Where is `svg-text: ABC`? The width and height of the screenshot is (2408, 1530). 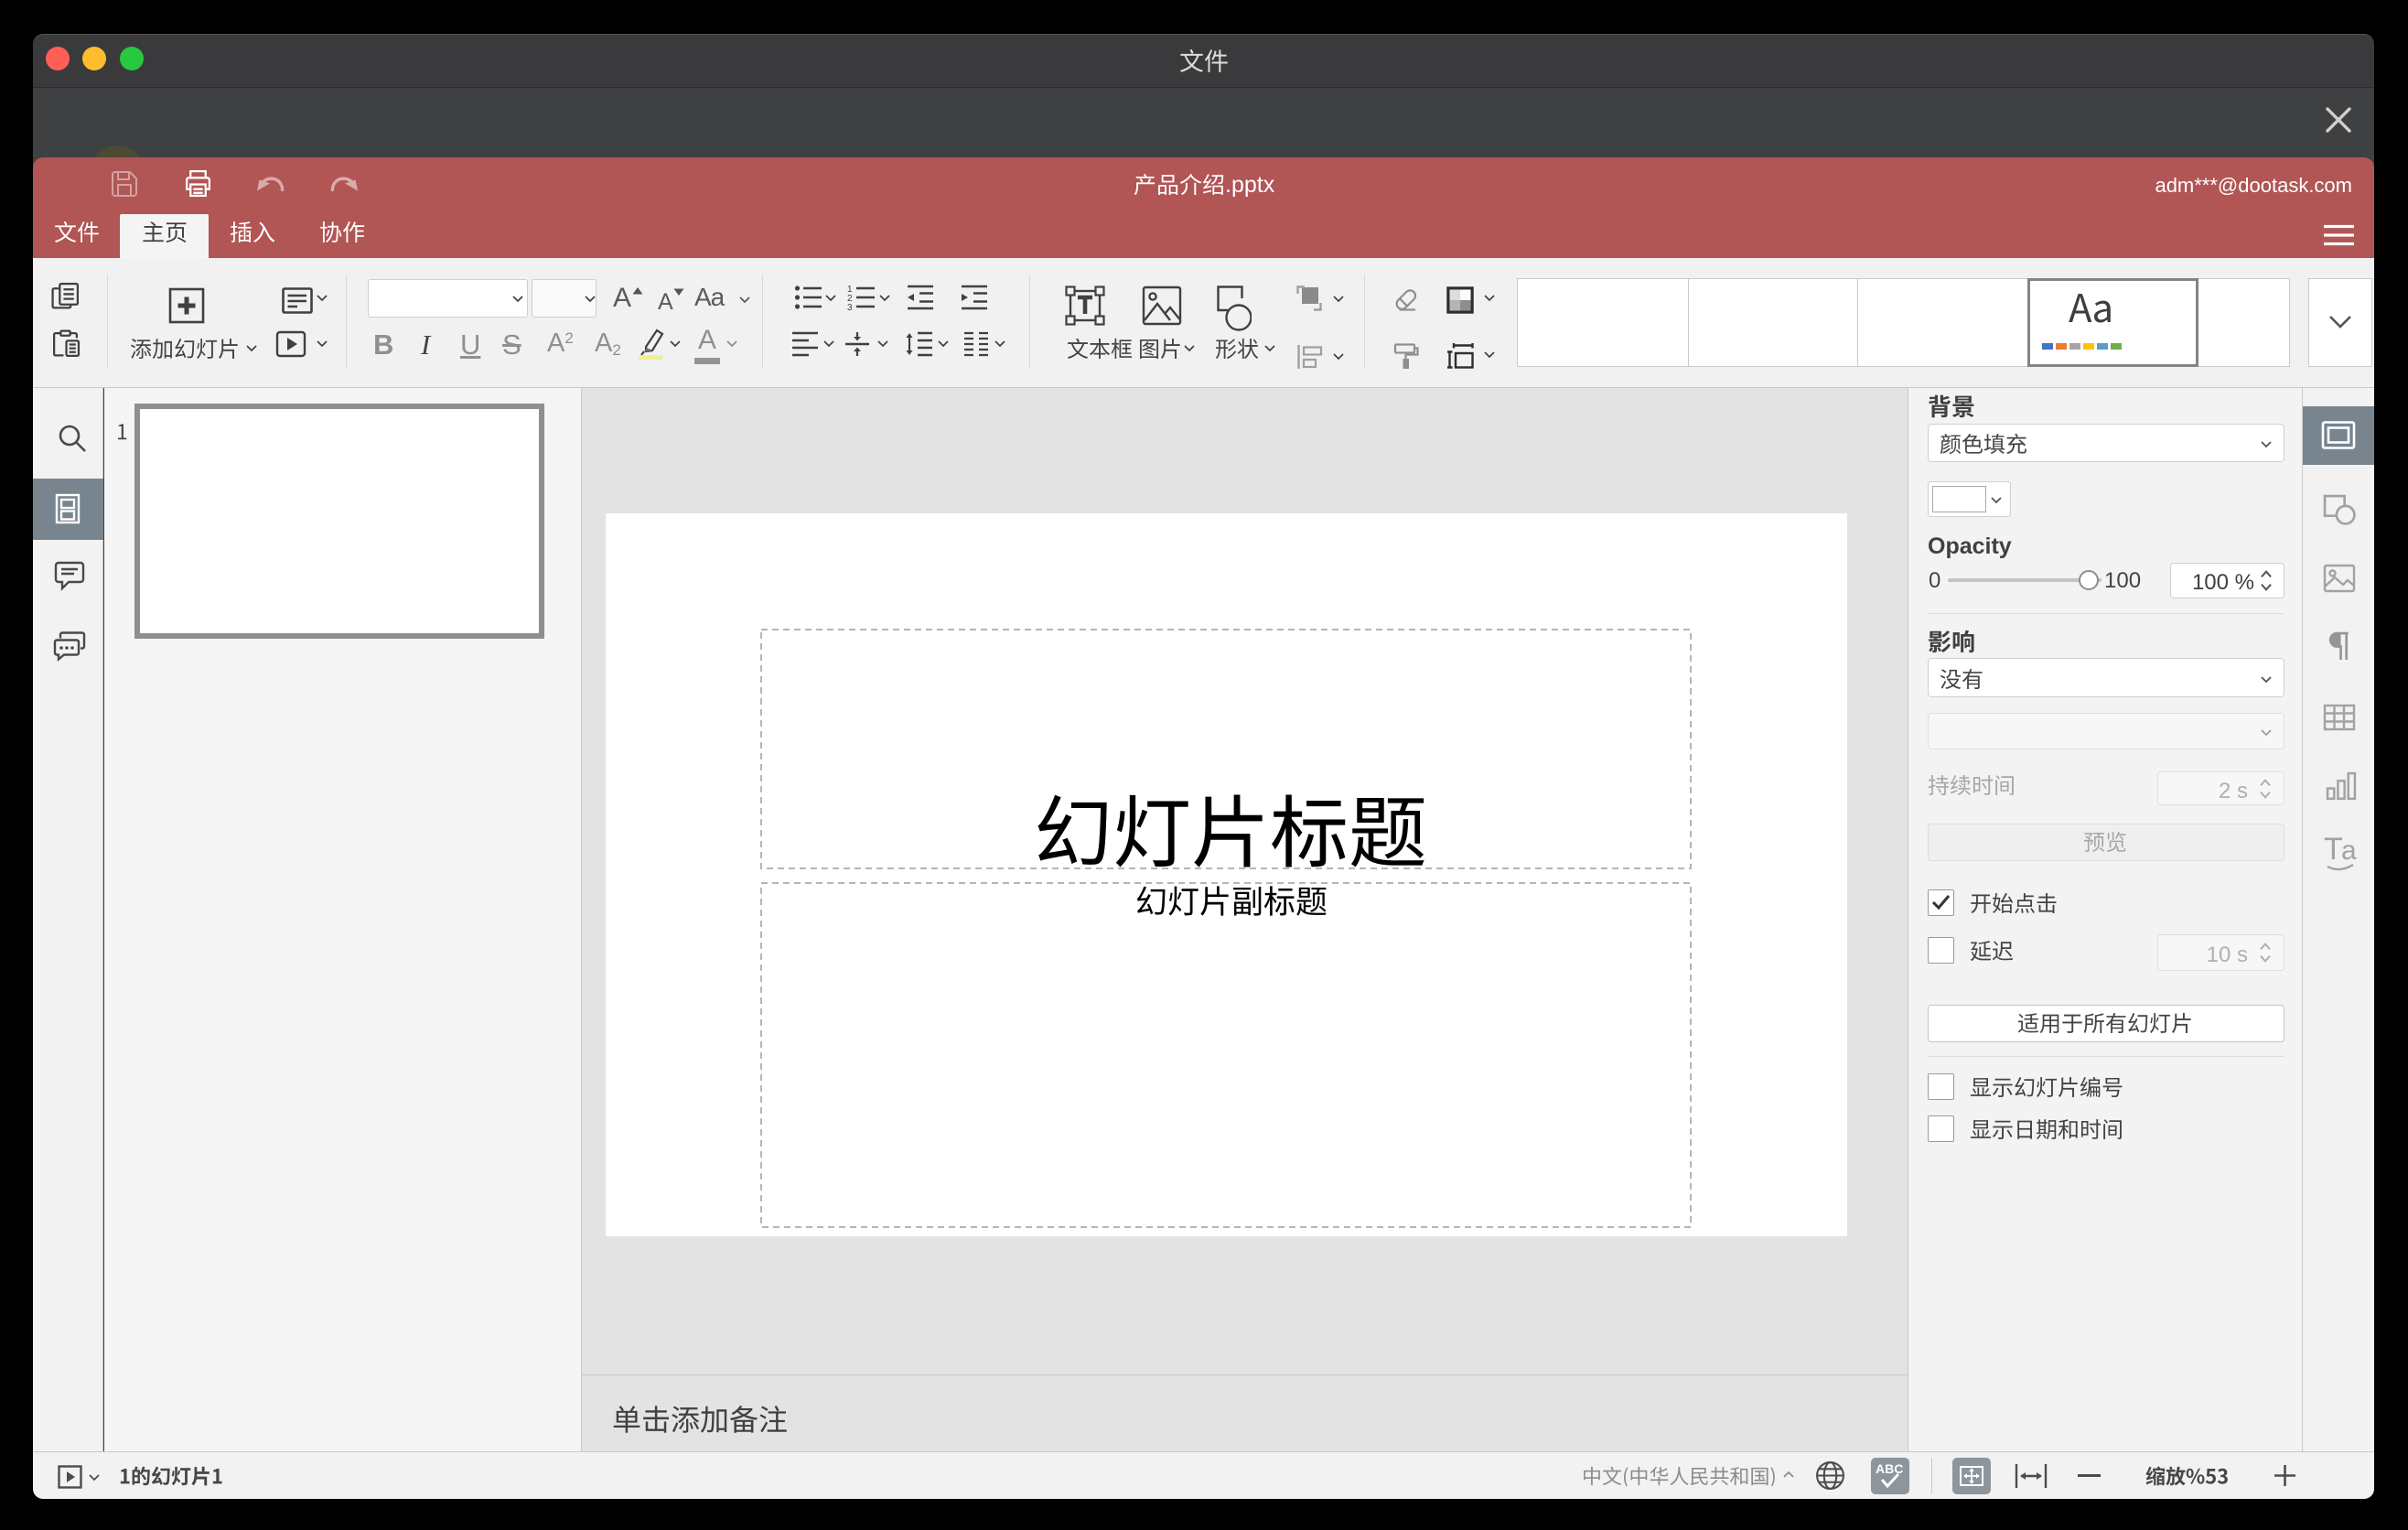
svg-text: ABC is located at coordinates (1889, 1468).